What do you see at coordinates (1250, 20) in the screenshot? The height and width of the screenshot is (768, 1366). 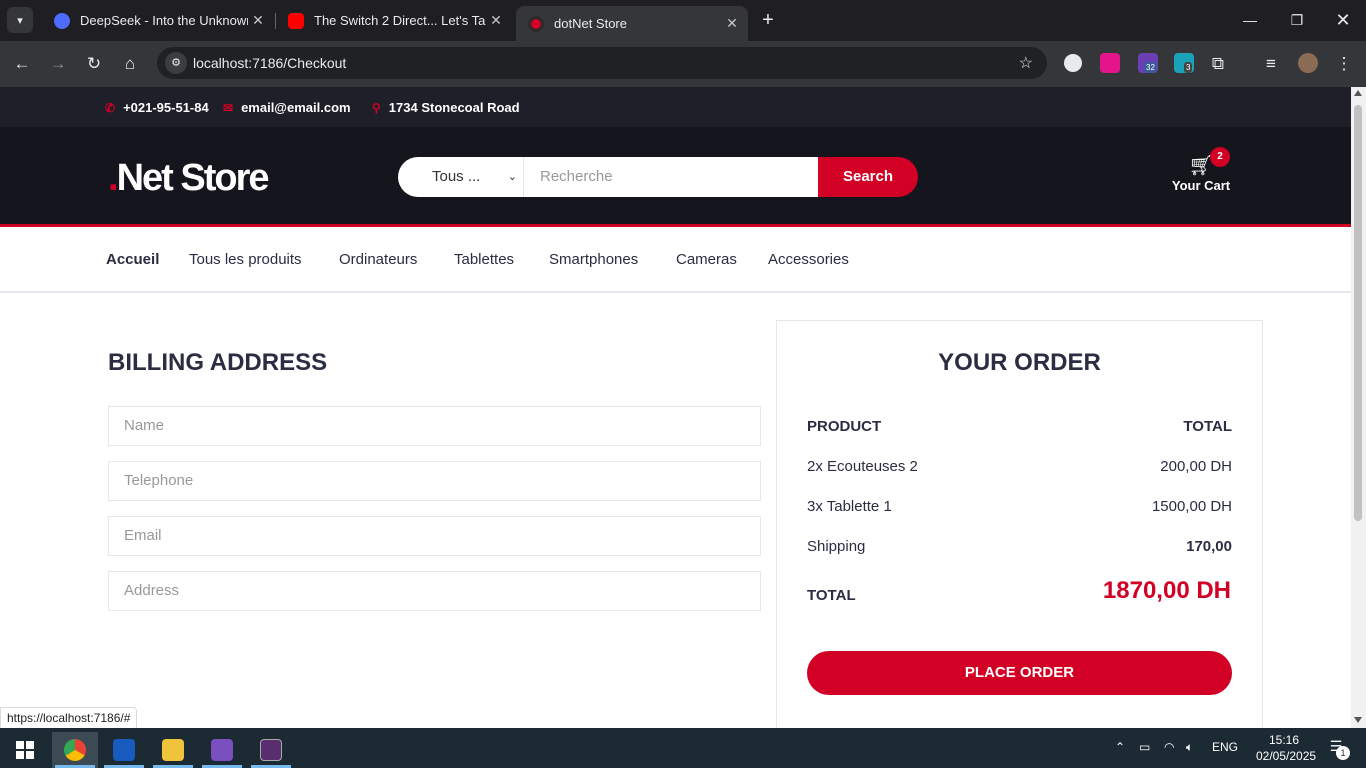 I see `minimize-icon: —` at bounding box center [1250, 20].